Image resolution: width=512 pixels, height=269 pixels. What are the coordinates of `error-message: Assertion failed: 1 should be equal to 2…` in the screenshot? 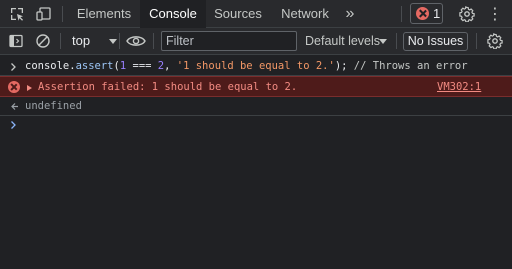 It's located at (168, 87).